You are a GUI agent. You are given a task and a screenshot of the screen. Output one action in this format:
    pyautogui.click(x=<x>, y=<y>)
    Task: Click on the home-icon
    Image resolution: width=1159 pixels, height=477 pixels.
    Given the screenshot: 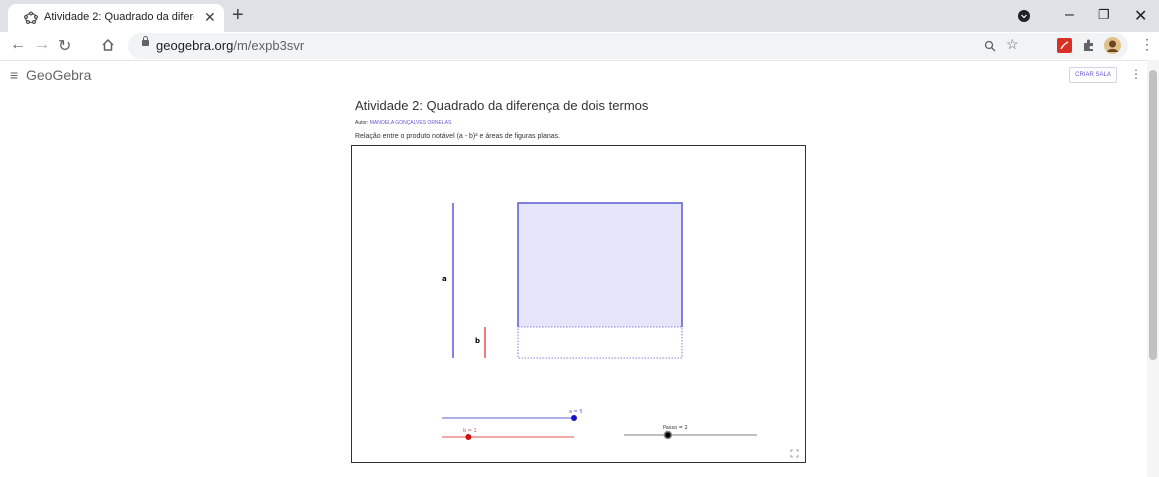 What is the action you would take?
    pyautogui.click(x=108, y=45)
    